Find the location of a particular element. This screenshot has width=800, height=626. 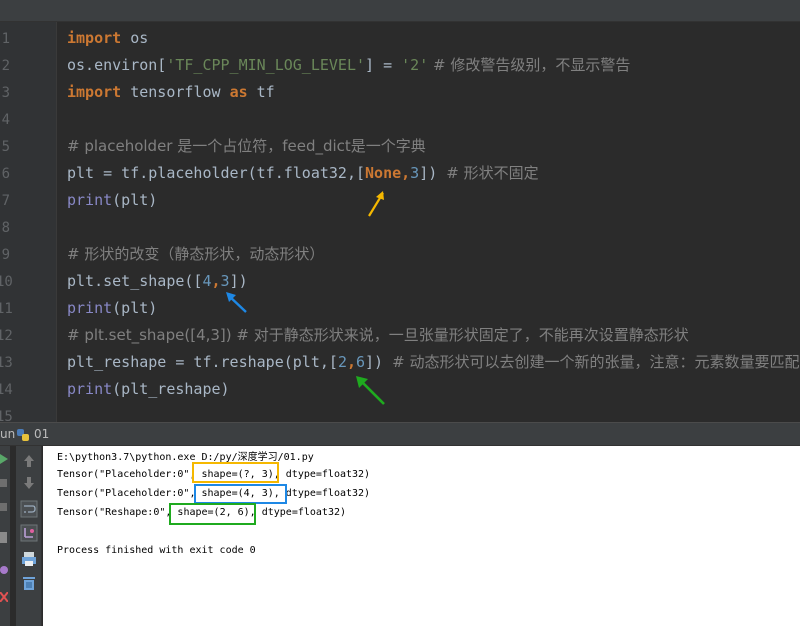

blue-arrow-annotation is located at coordinates (236, 302).